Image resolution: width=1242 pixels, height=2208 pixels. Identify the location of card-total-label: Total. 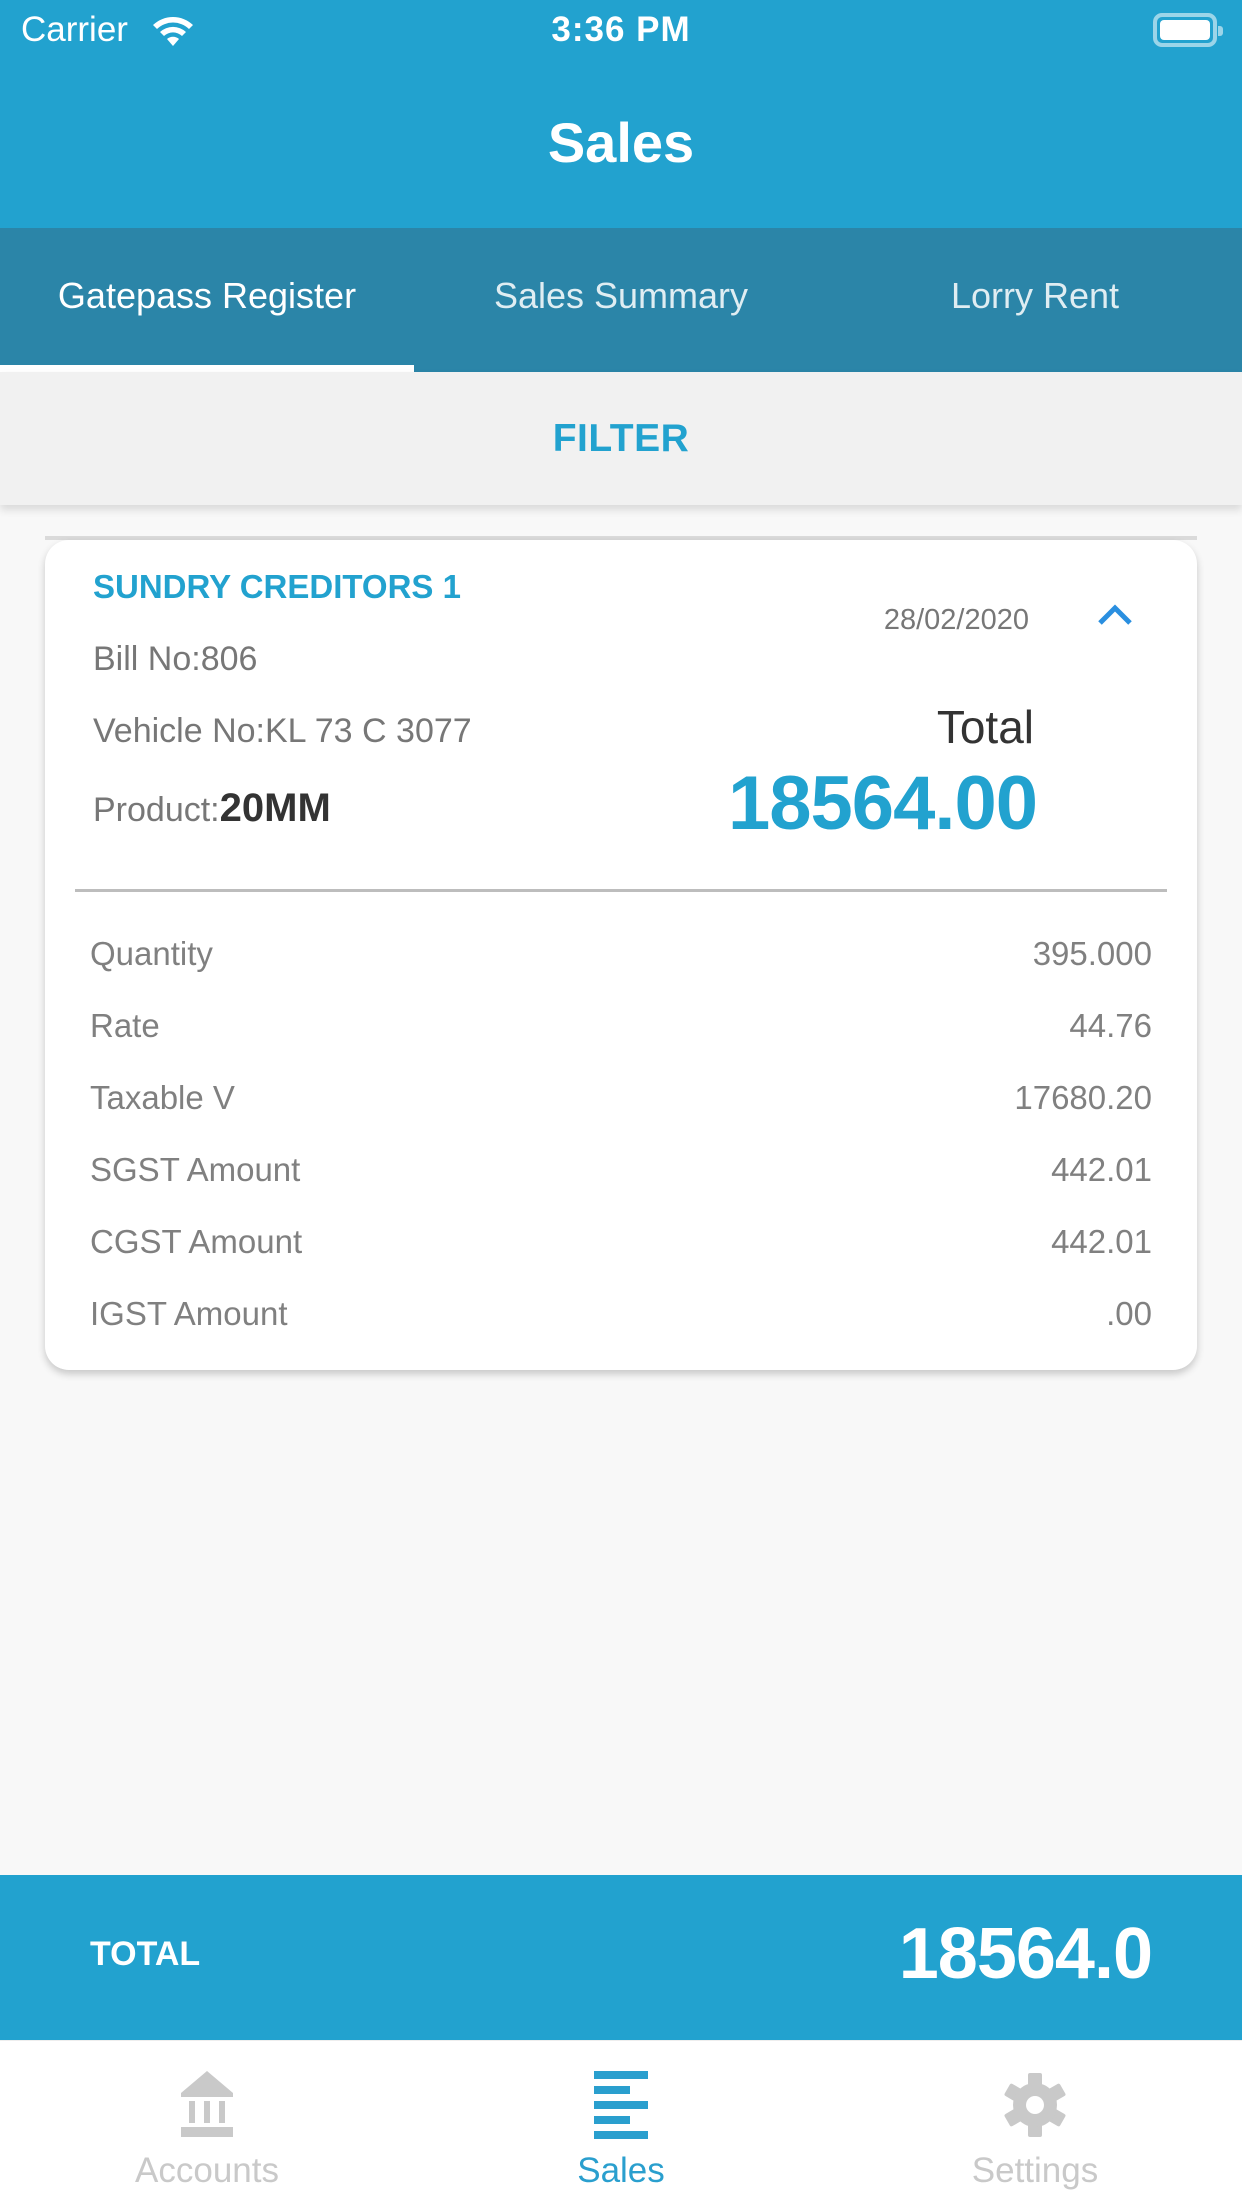
(985, 727).